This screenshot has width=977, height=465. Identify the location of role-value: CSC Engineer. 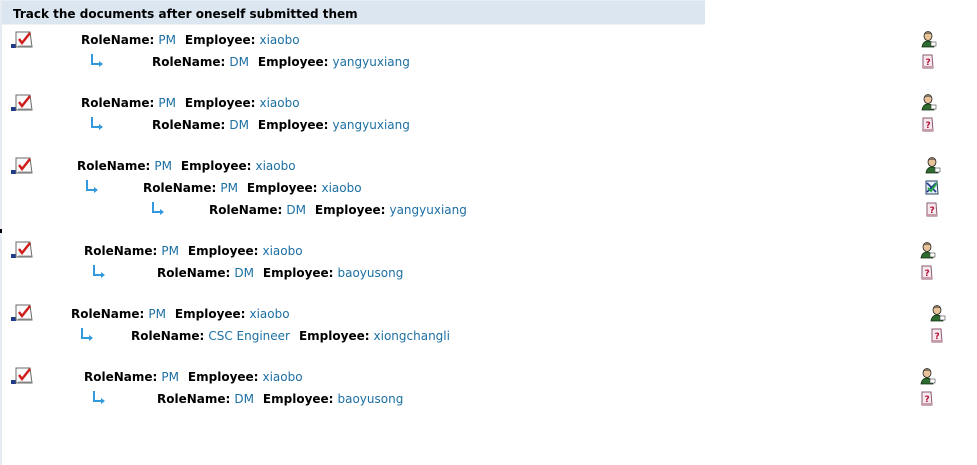
(249, 336).